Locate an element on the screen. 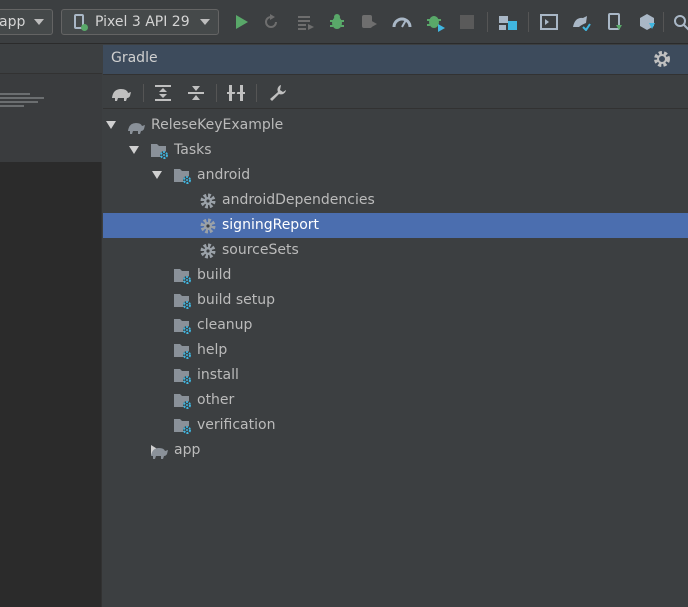  tree-item-label: sourceSets is located at coordinates (260, 250).